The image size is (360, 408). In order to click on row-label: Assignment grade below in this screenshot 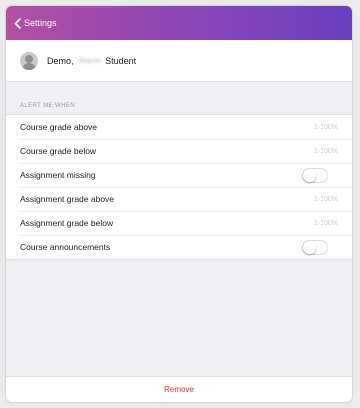, I will do `click(67, 223)`.